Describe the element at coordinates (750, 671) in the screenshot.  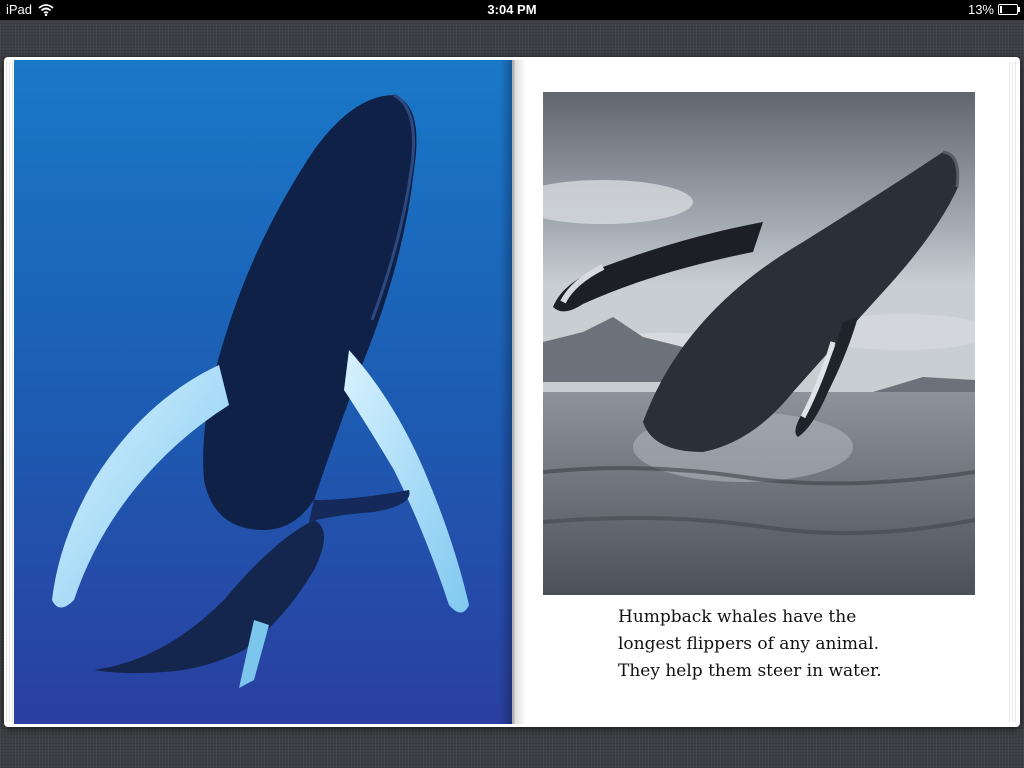
I see `caption-line: They help them steer in water.` at that location.